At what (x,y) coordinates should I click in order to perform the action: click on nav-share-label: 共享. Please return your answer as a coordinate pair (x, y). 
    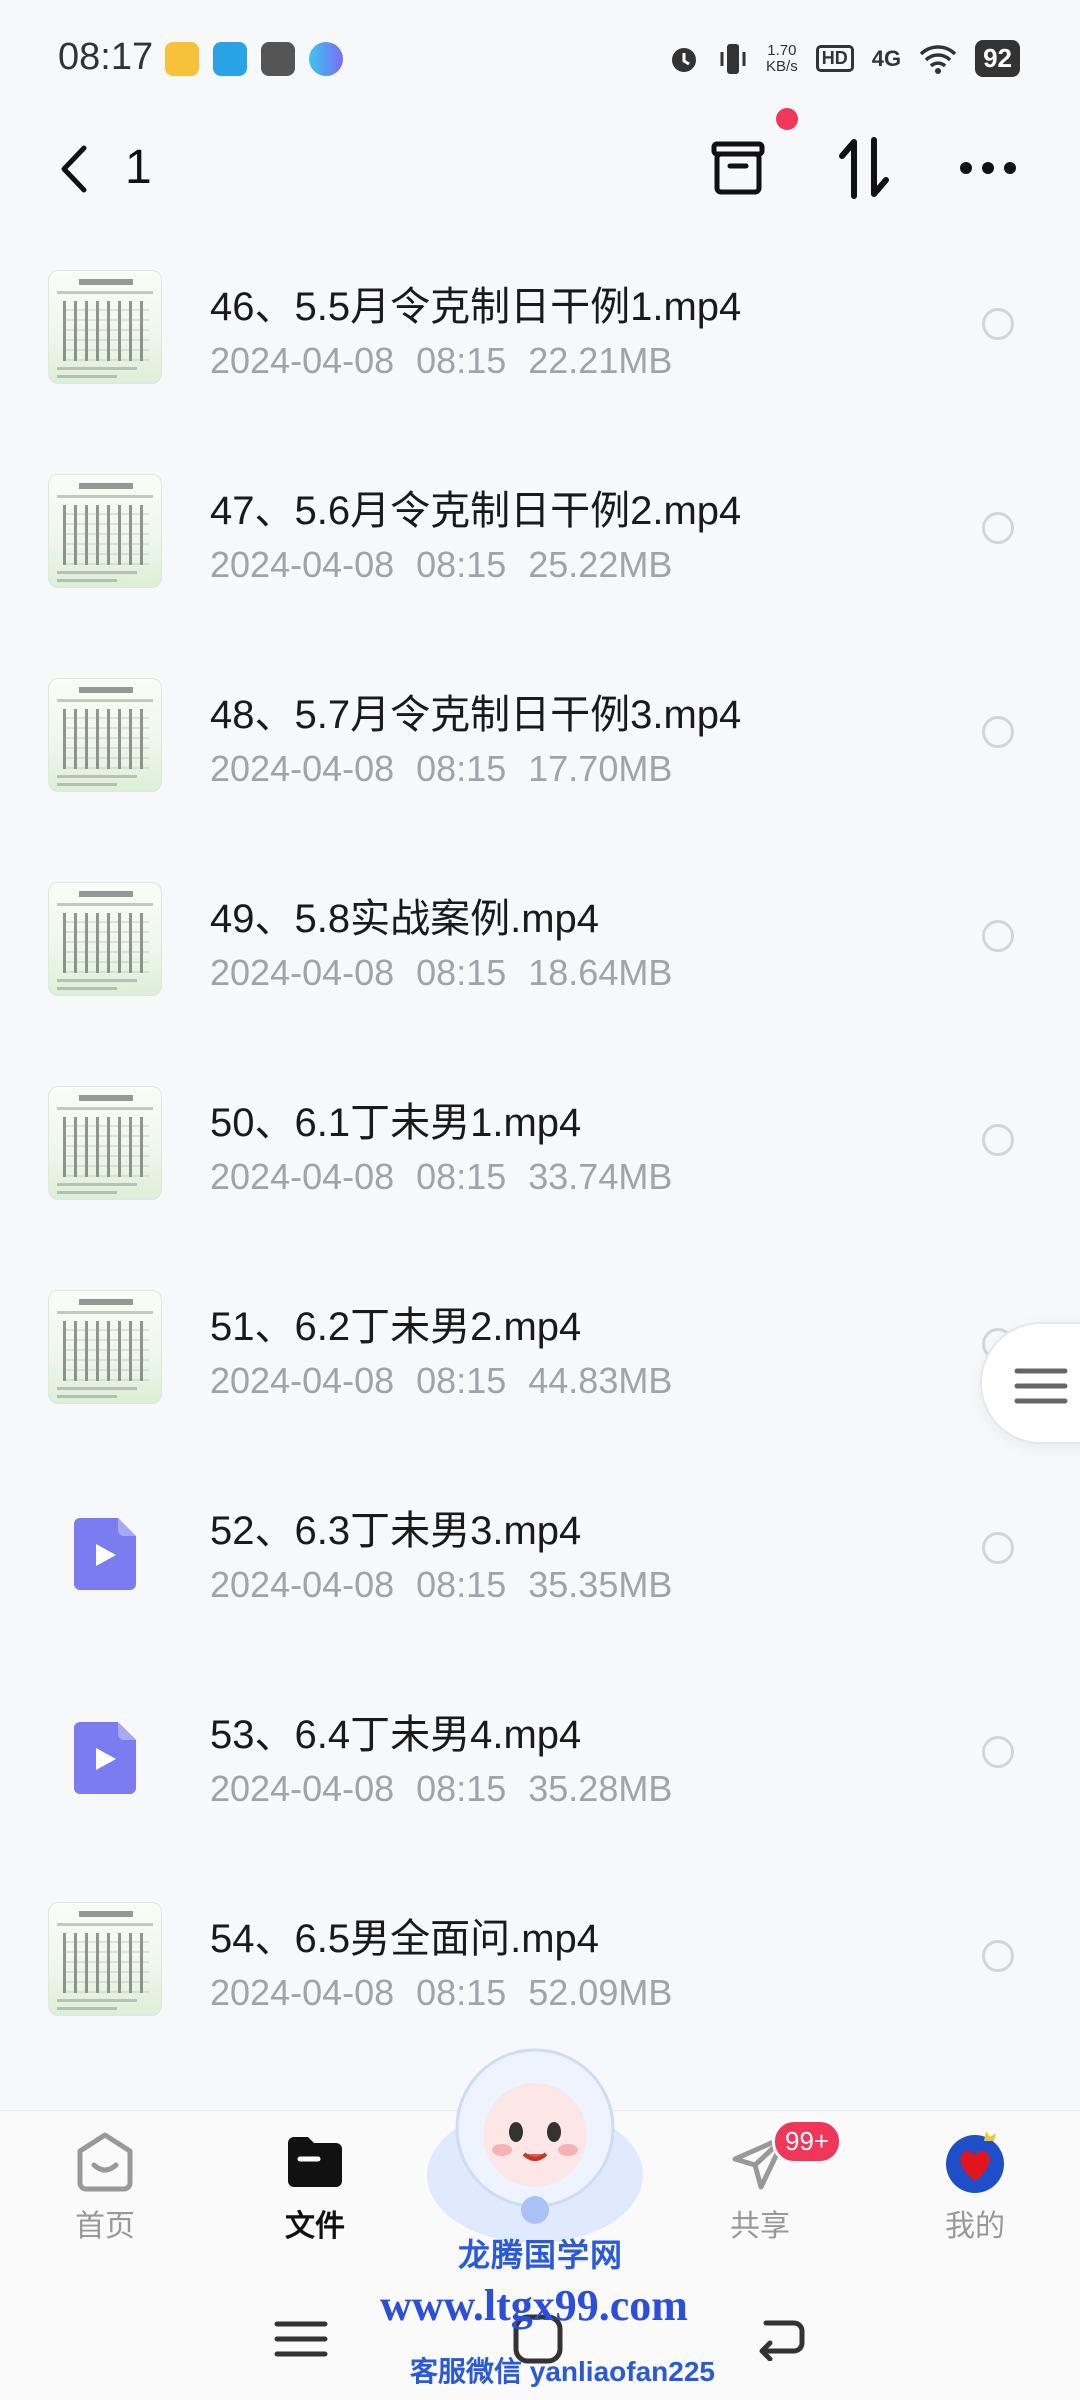
    Looking at the image, I should click on (760, 2226).